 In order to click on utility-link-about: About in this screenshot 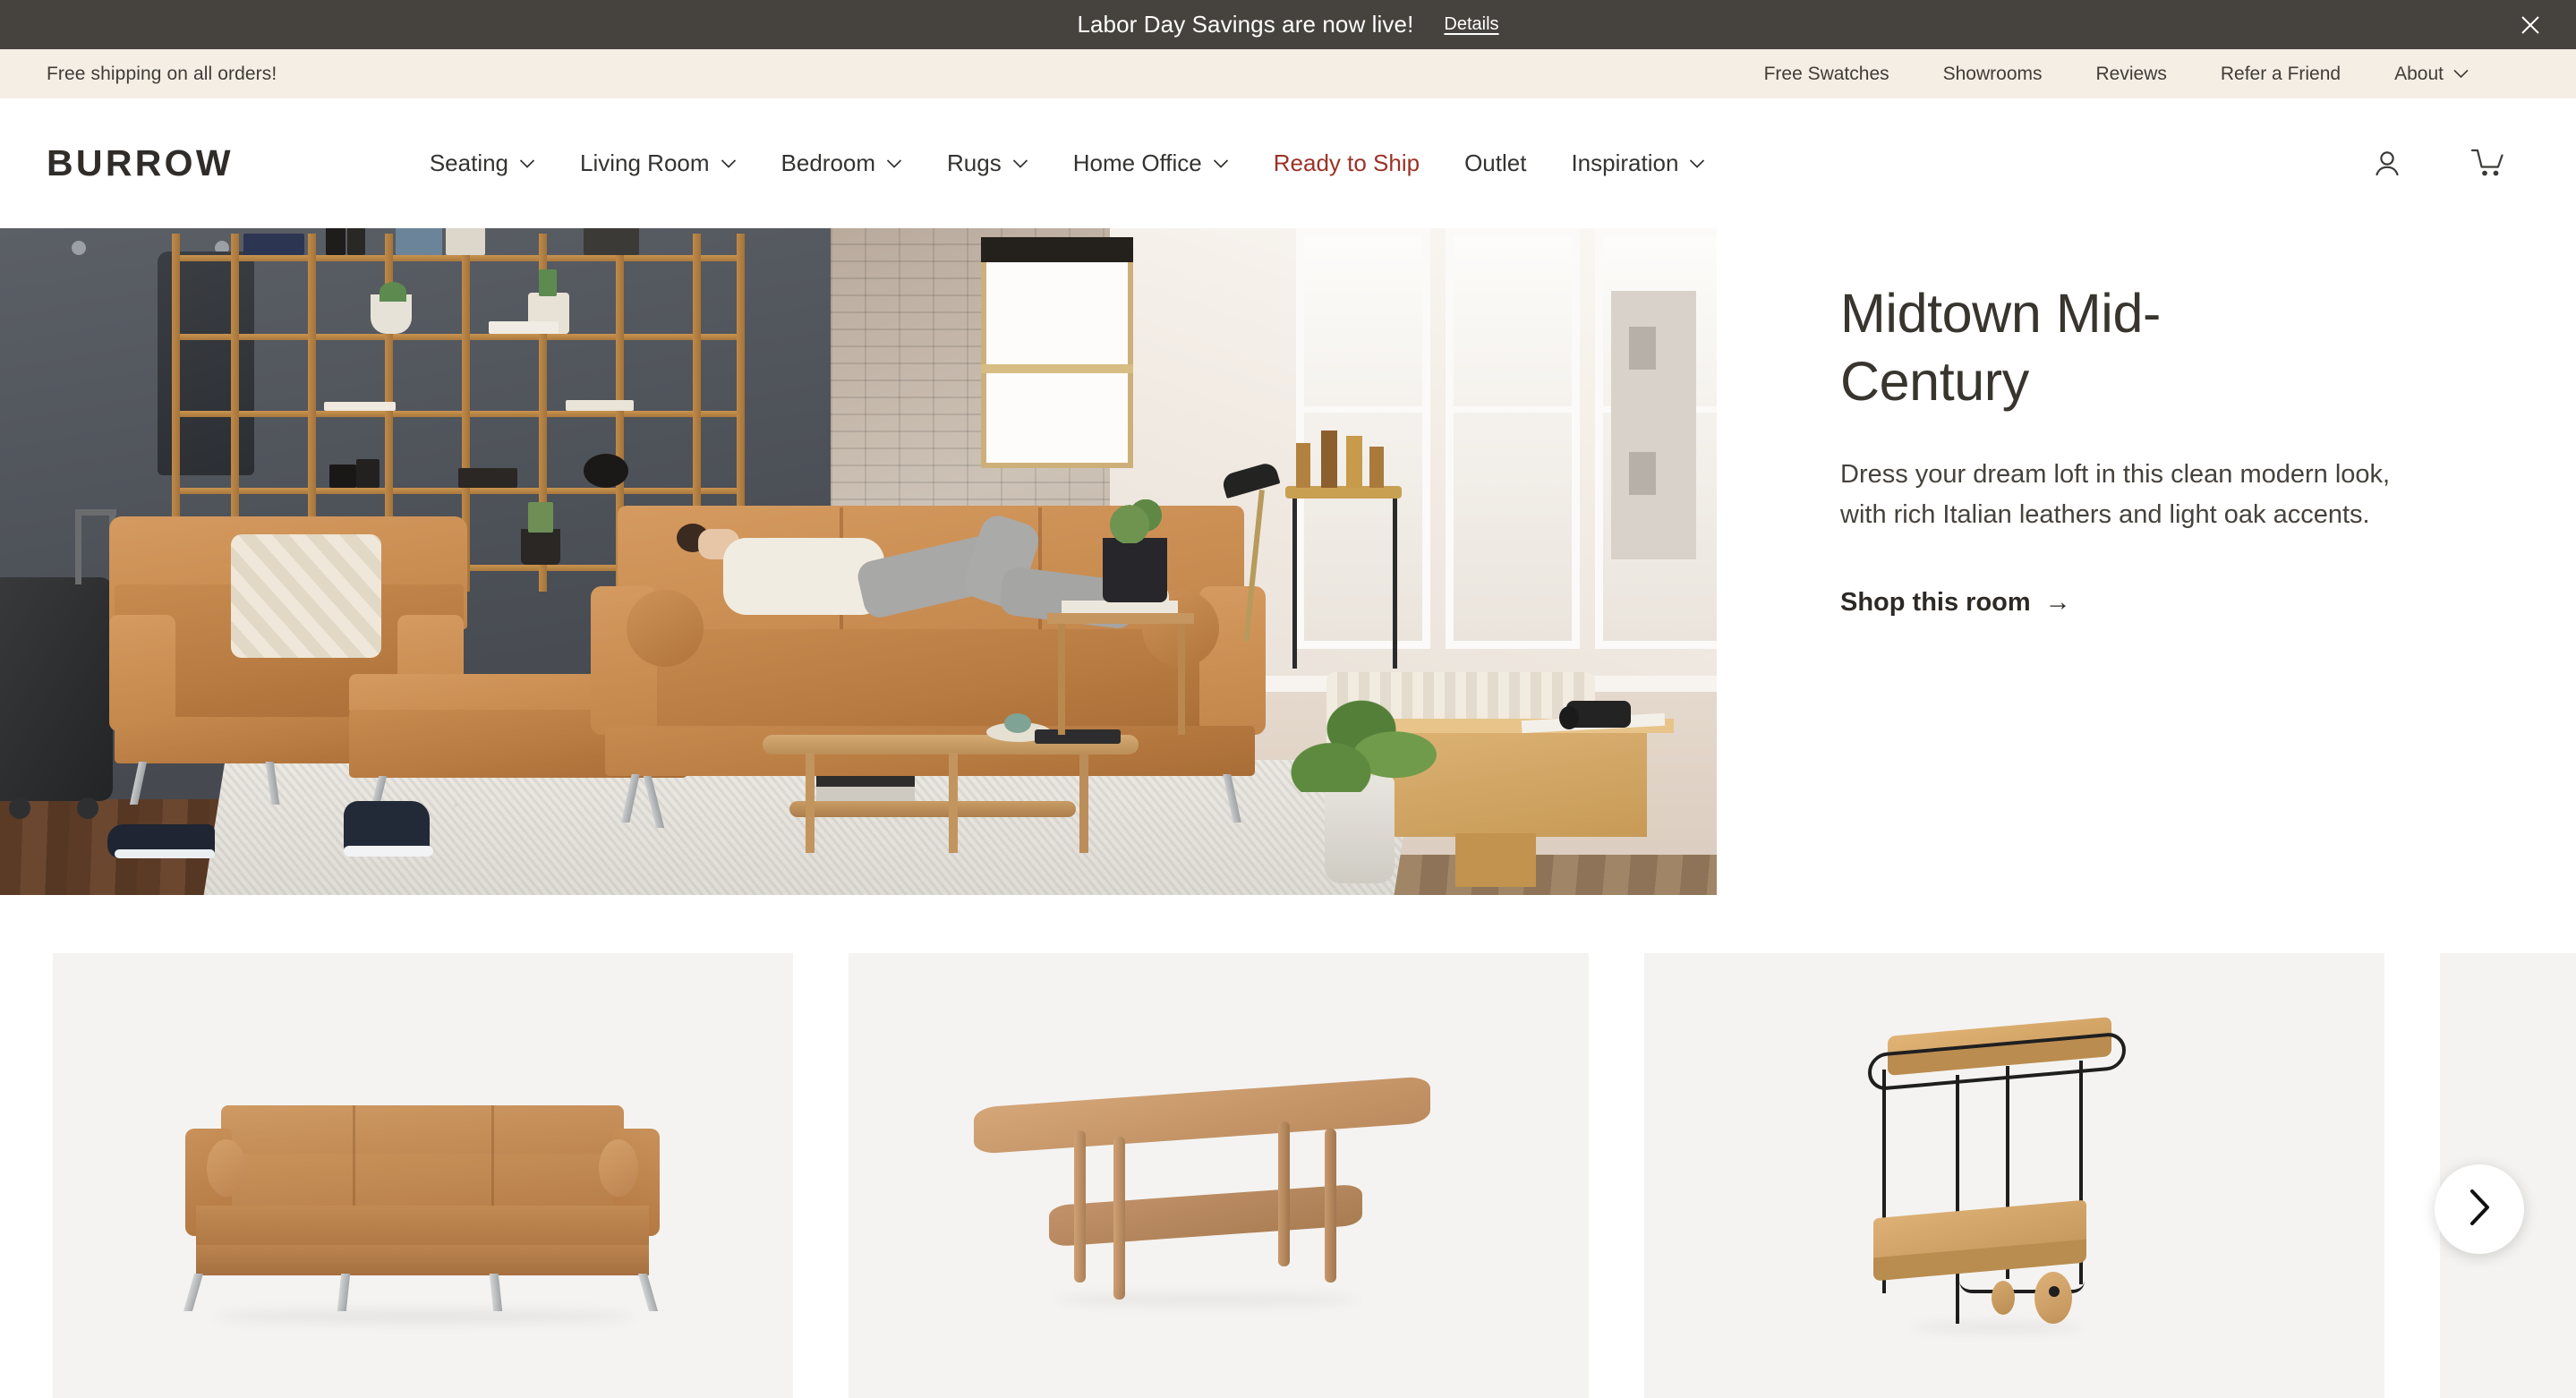, I will do `click(2431, 74)`.